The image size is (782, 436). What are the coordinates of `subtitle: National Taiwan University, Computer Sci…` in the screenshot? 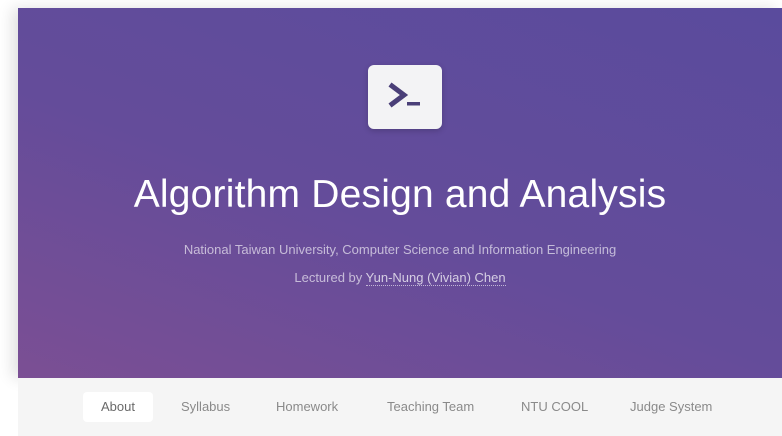 It's located at (400, 249).